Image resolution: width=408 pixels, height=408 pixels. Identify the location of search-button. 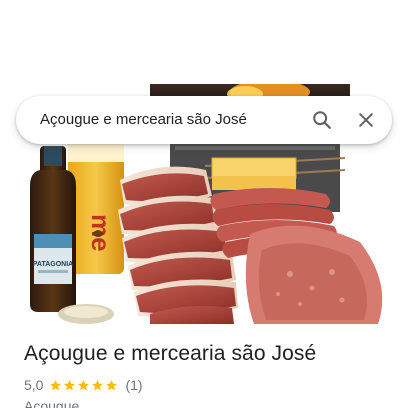
(322, 120).